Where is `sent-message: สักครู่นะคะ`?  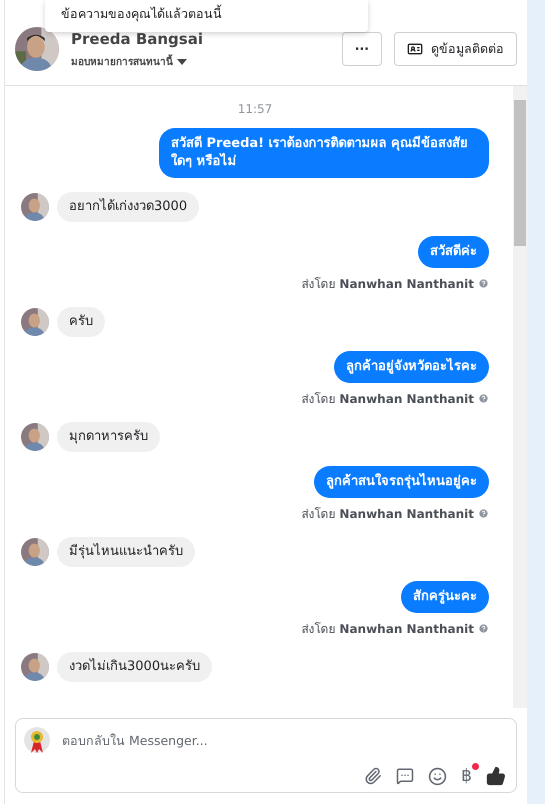
sent-message: สักครู่นะคะ is located at coordinates (445, 597).